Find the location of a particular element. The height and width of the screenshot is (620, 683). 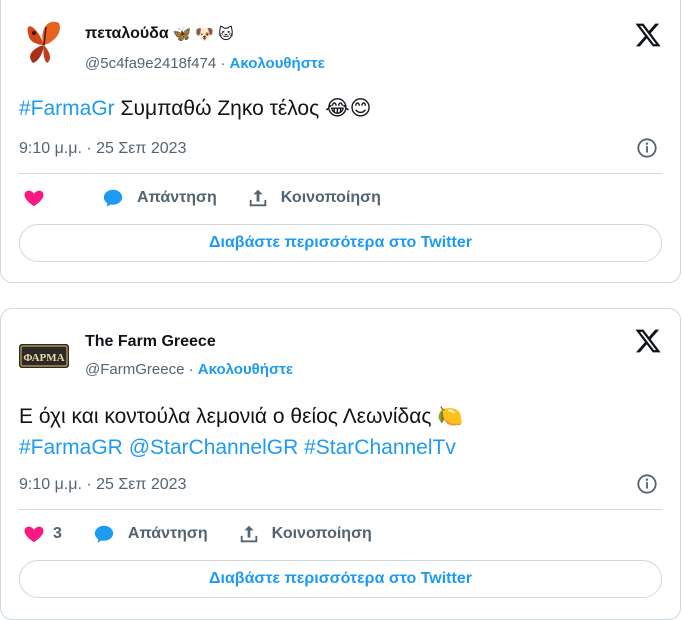

dog-emoji: 🐶 is located at coordinates (205, 34).